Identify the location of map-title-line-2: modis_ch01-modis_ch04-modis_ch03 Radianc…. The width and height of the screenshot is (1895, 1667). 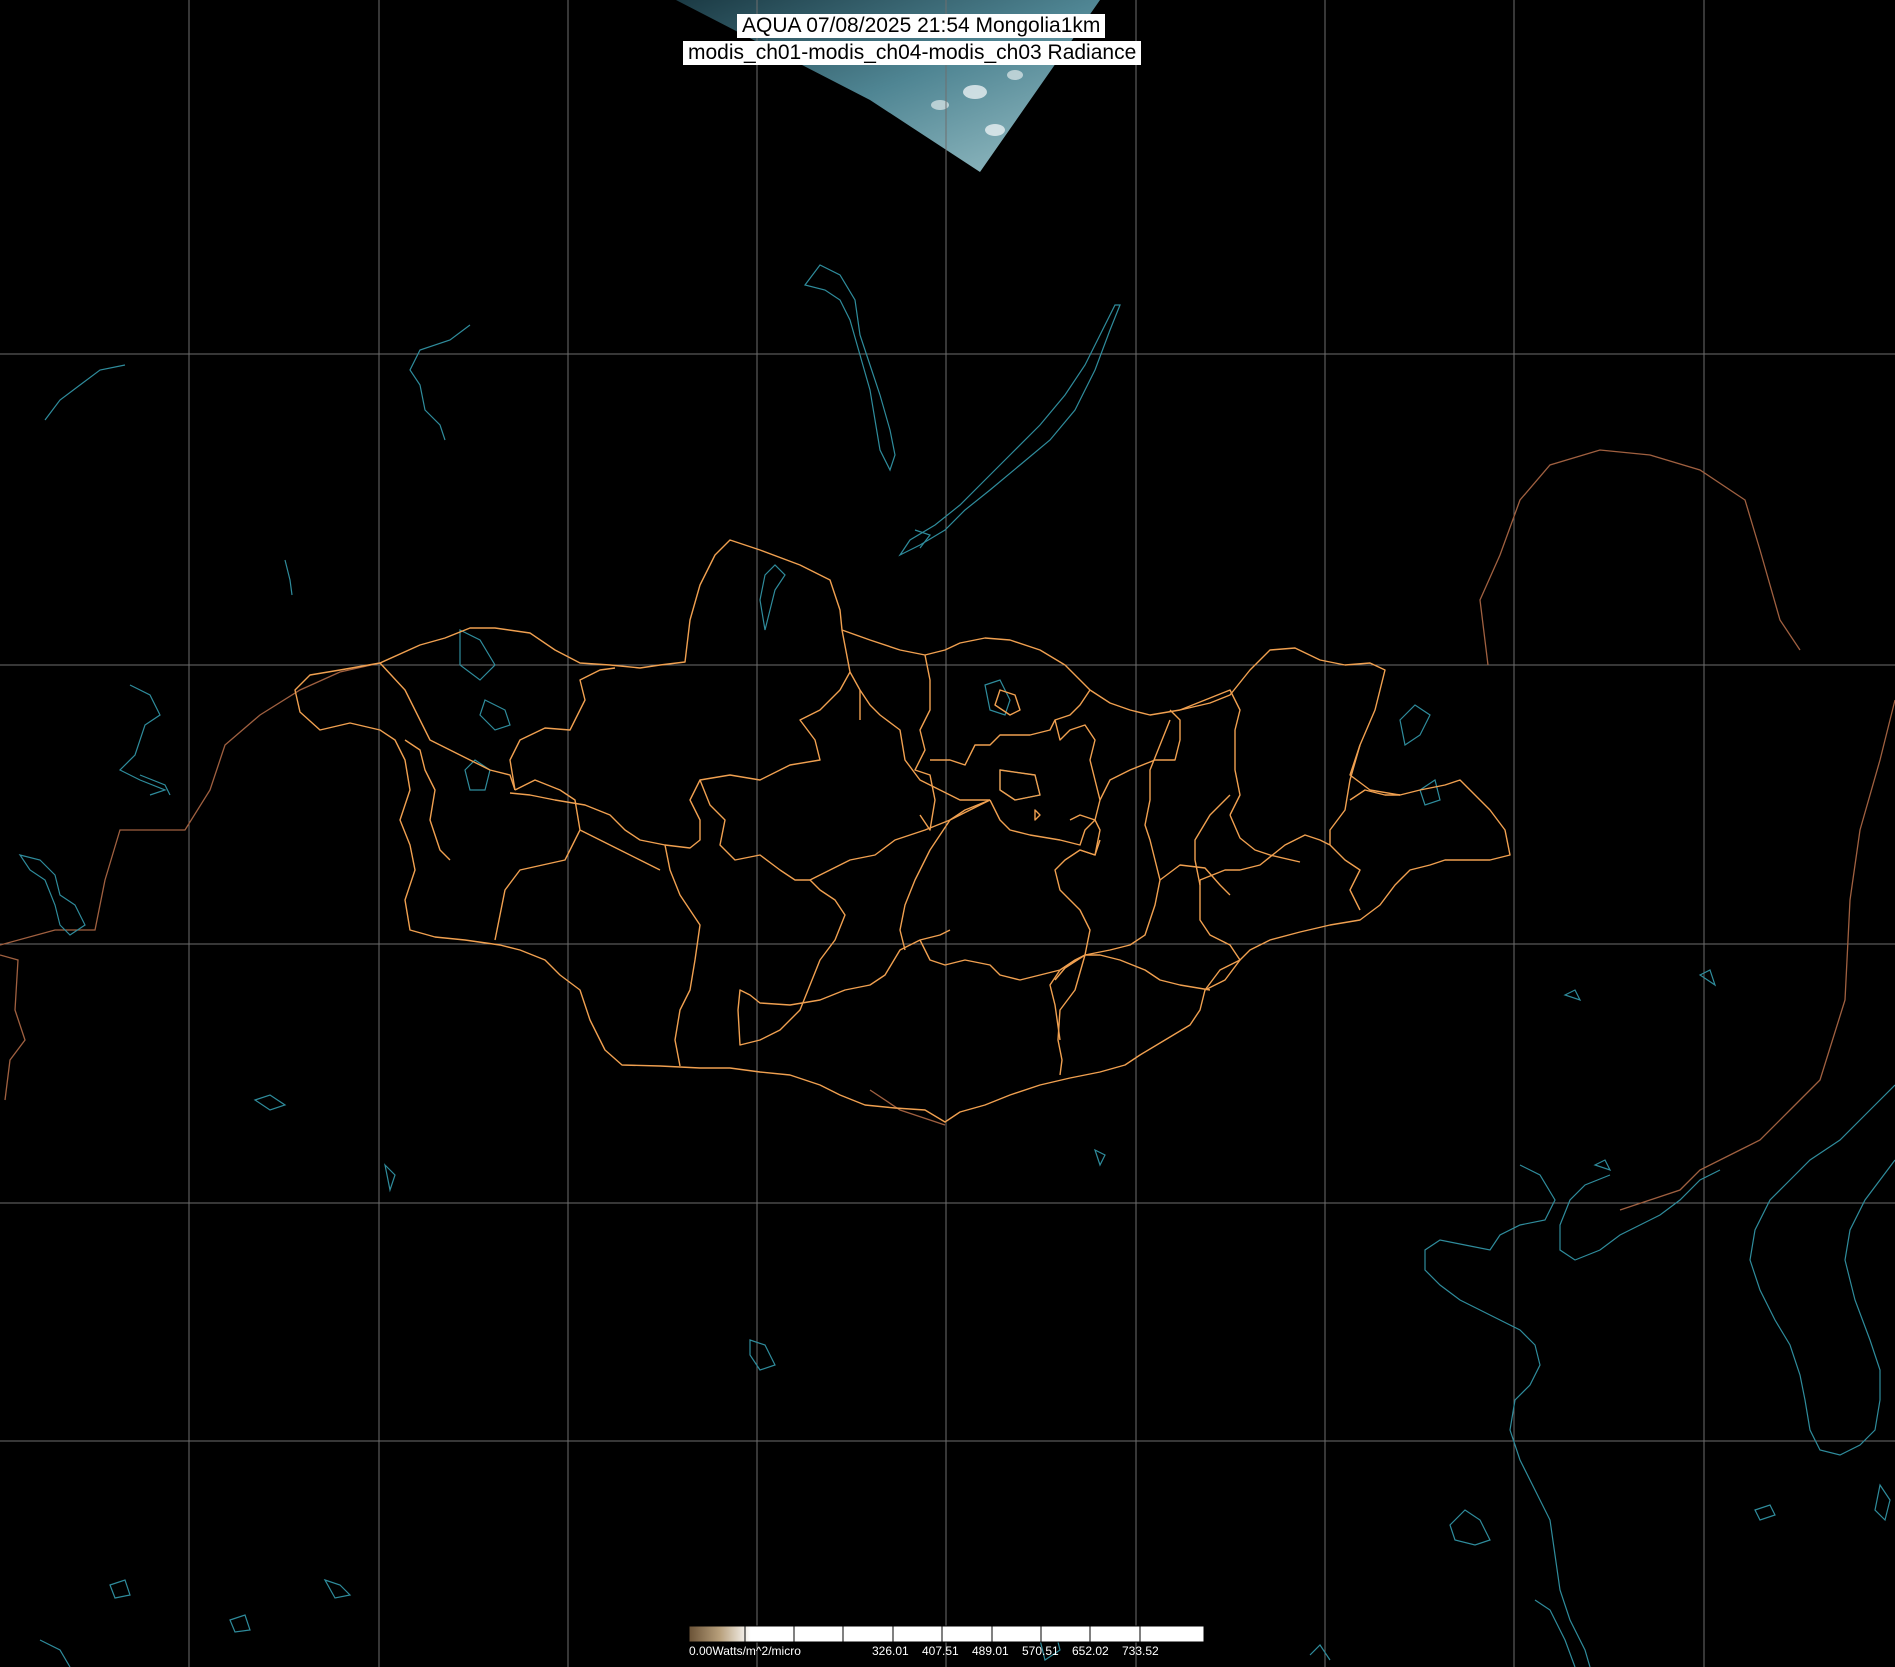
(912, 53).